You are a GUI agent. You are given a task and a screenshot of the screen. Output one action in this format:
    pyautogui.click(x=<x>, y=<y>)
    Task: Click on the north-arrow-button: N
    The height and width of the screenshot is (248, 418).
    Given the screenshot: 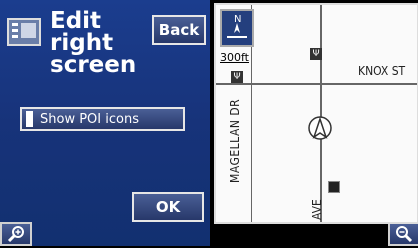 What is the action you would take?
    pyautogui.click(x=237, y=28)
    